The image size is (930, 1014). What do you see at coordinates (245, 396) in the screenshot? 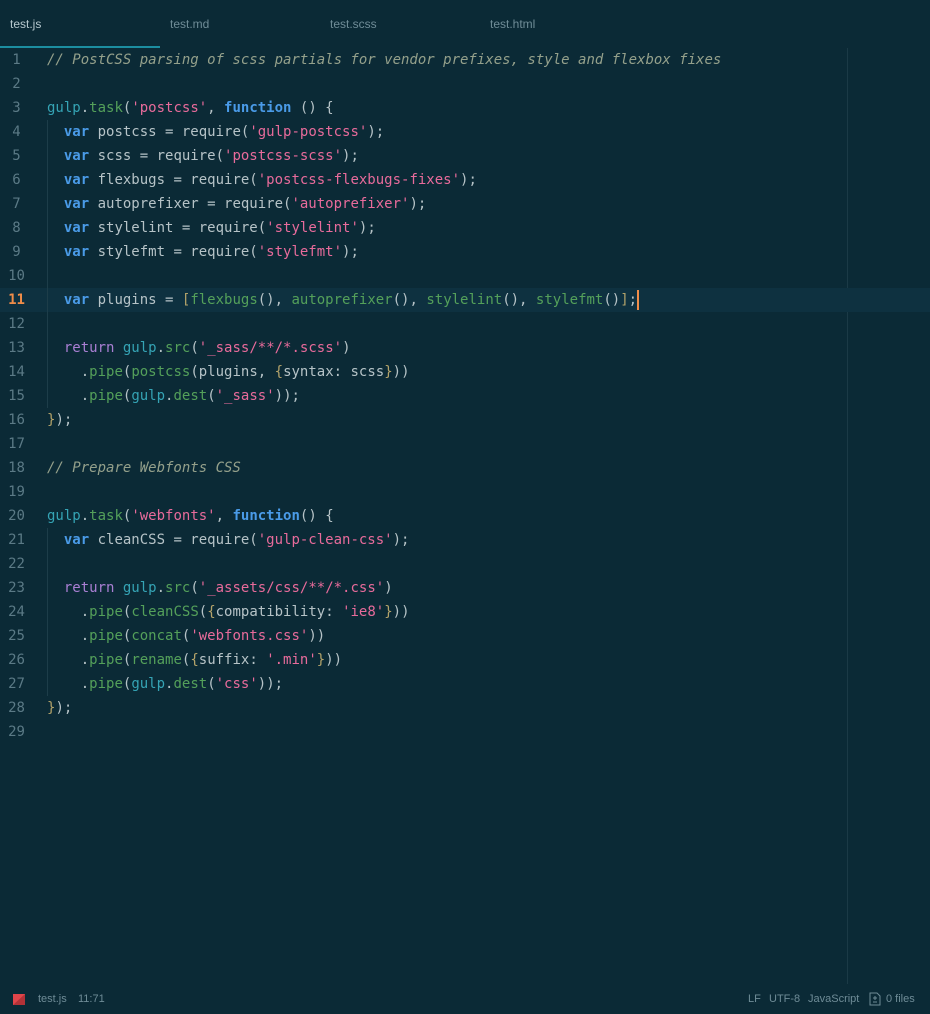
I see `string-token: '_sass'` at bounding box center [245, 396].